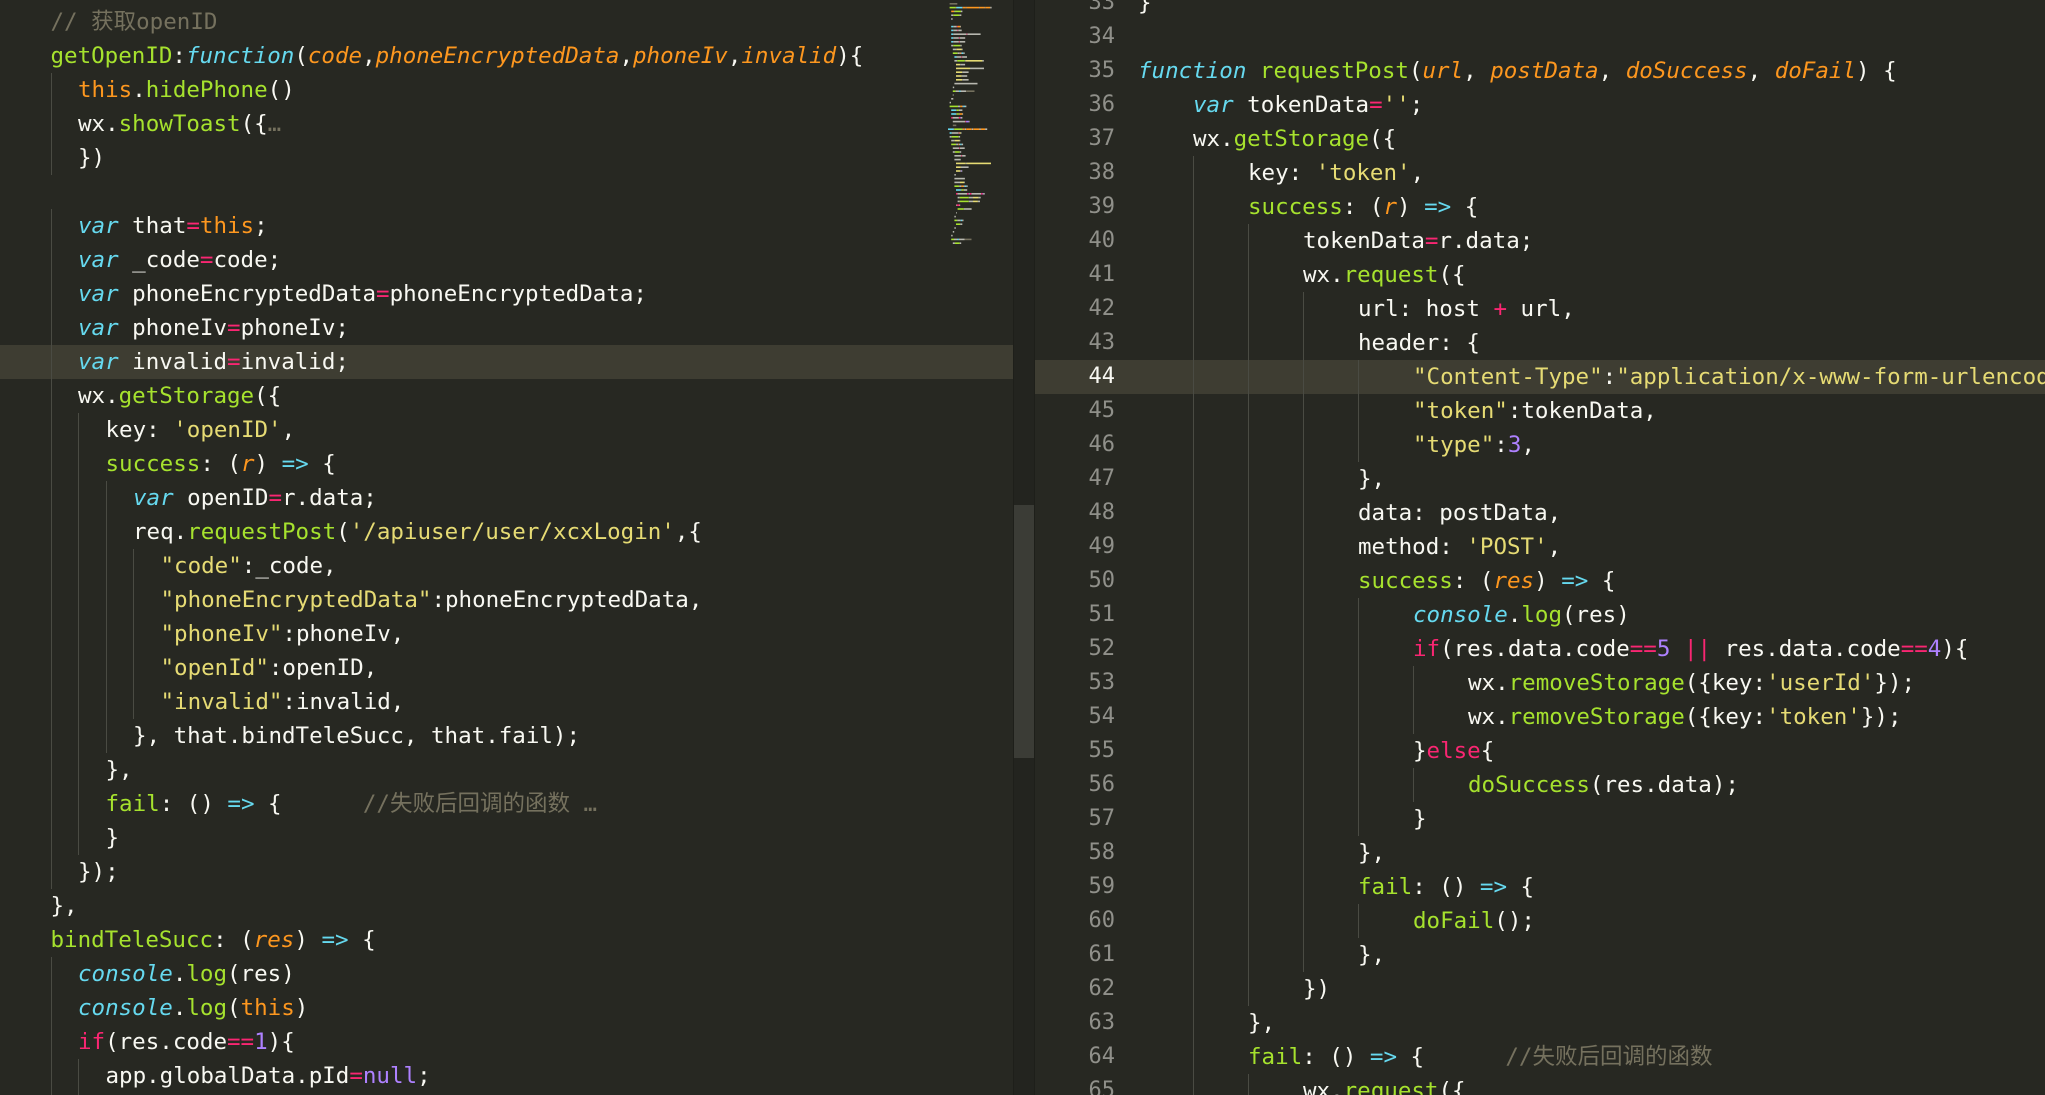 The height and width of the screenshot is (1095, 2045). I want to click on code-line: 64 fail: () => { //失败后回调的函数, so click(1540, 1057).